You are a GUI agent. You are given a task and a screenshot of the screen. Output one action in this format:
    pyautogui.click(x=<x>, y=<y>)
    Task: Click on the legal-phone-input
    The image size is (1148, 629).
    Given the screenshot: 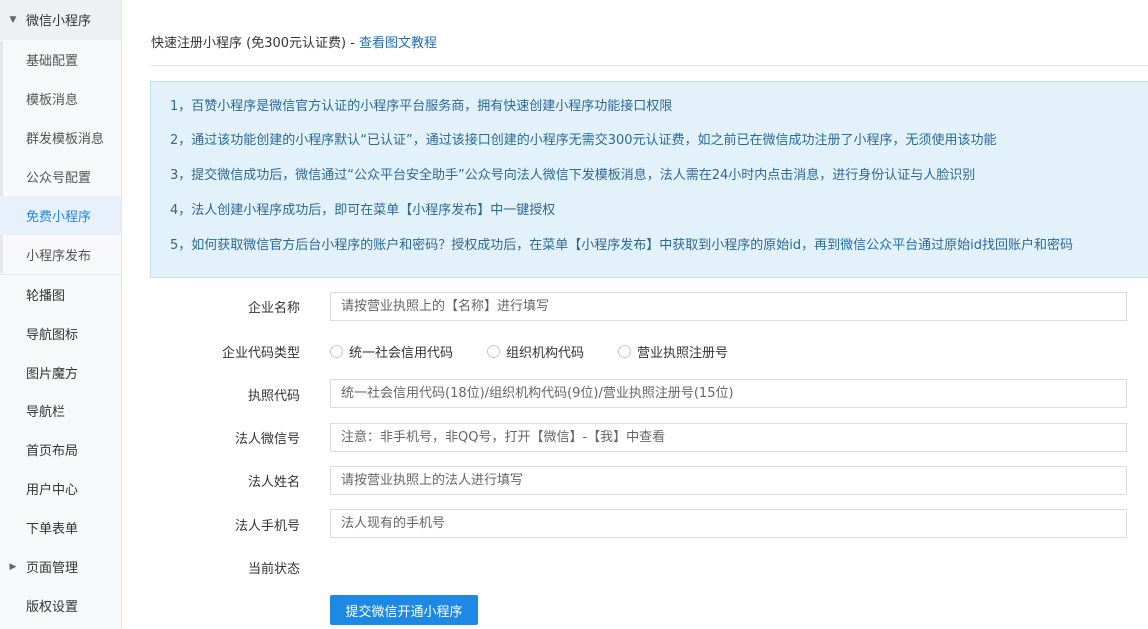 What is the action you would take?
    pyautogui.click(x=728, y=523)
    